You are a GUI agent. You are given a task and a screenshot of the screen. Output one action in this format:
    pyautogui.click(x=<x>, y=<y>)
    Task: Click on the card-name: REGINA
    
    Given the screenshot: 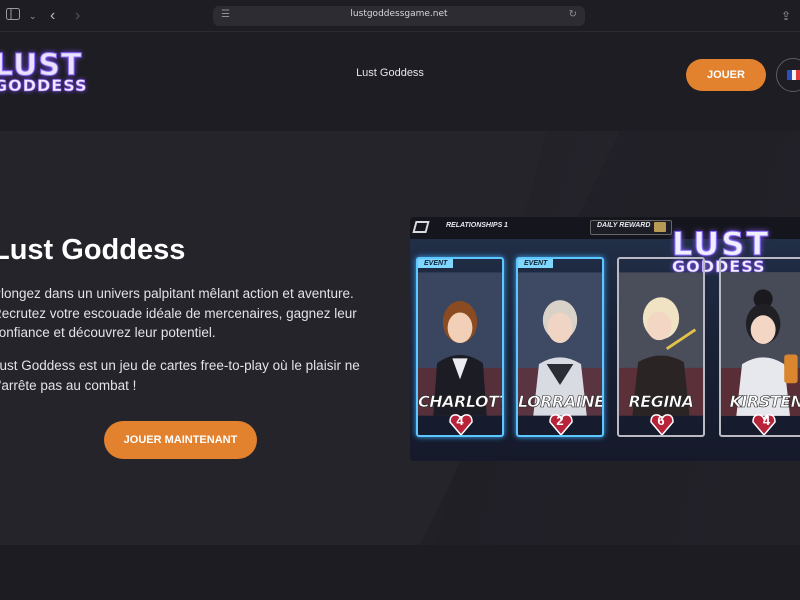 What is the action you would take?
    pyautogui.click(x=661, y=402)
    